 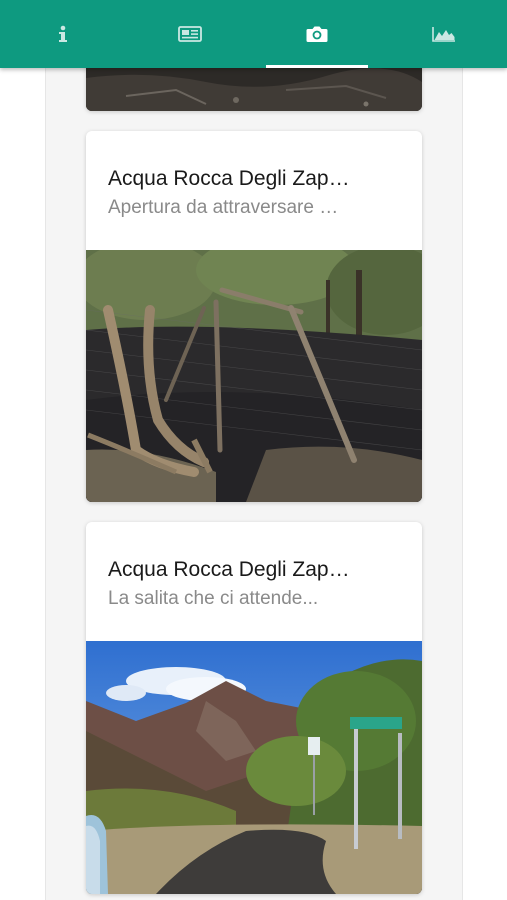 I want to click on info-icon, so click(x=63, y=34).